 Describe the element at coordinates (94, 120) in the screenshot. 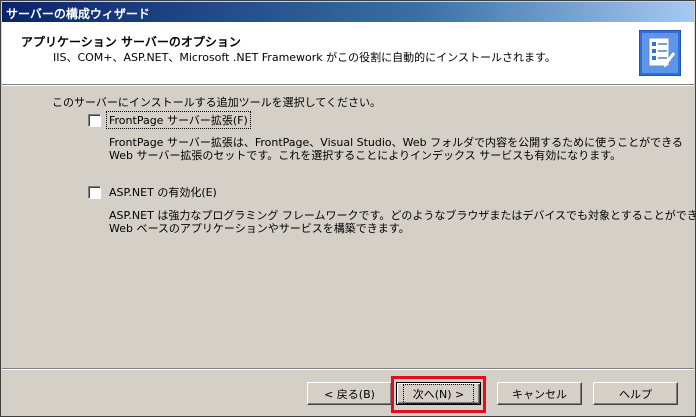

I see `frontpage-checkbox` at that location.